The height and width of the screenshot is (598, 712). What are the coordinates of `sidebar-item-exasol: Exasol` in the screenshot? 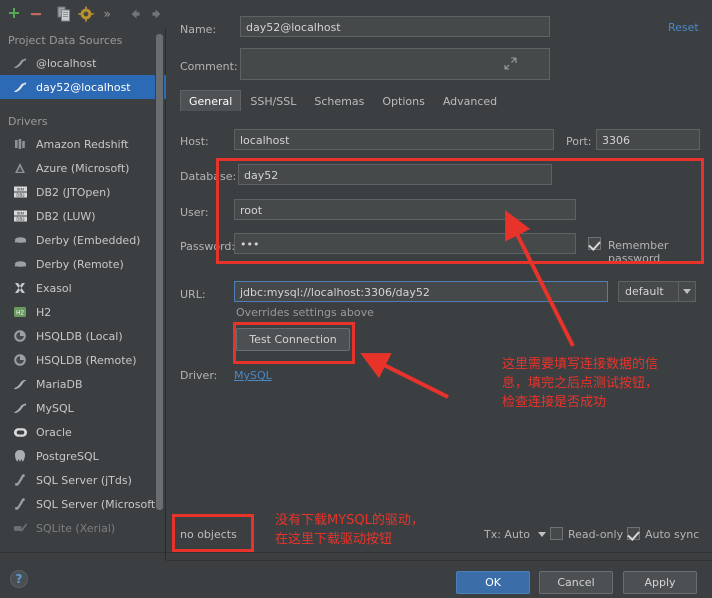 It's located at (83, 288).